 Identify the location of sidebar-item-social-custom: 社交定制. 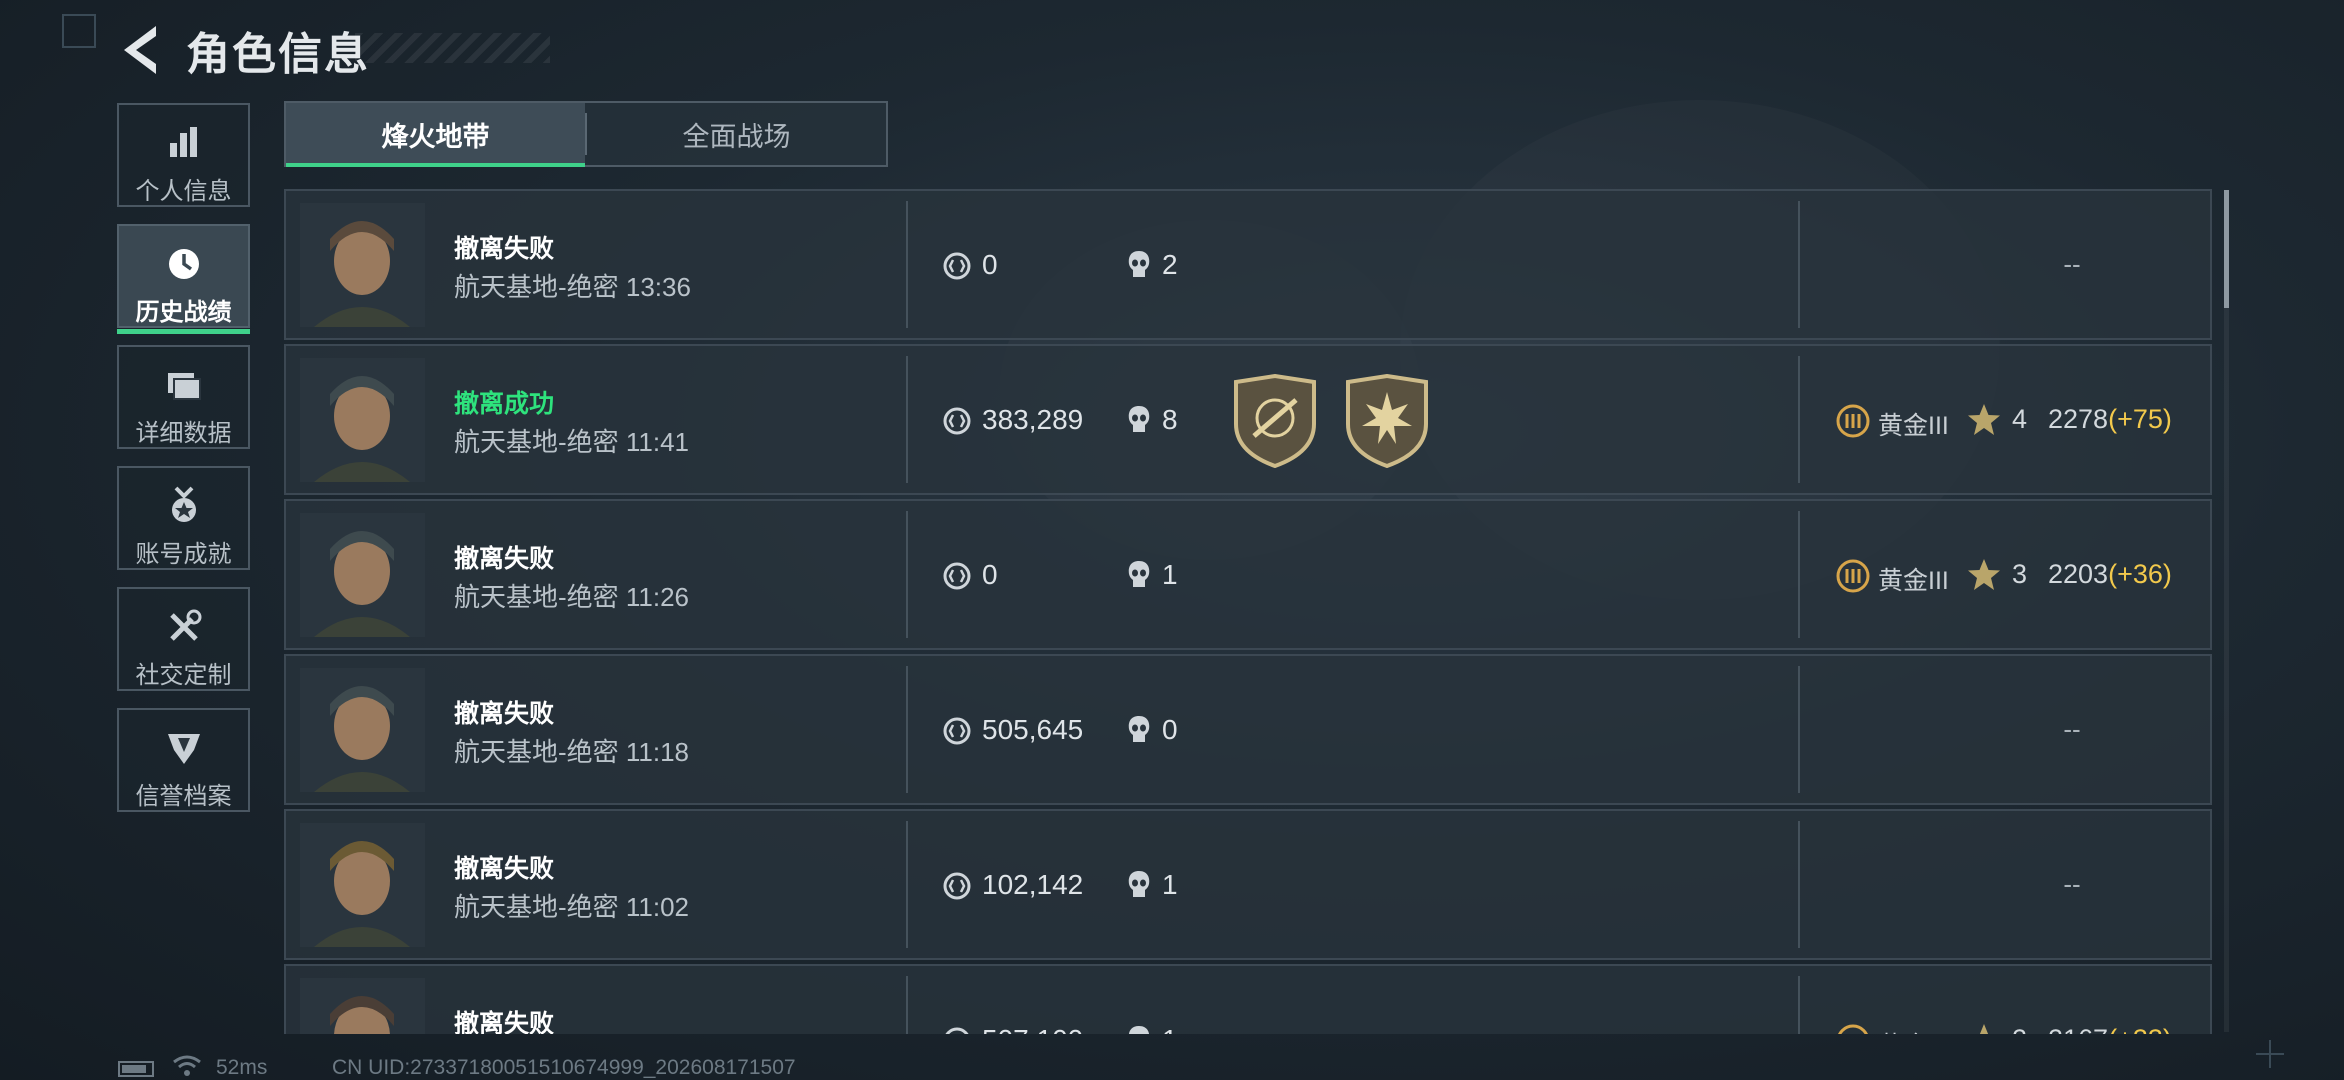
(183, 639).